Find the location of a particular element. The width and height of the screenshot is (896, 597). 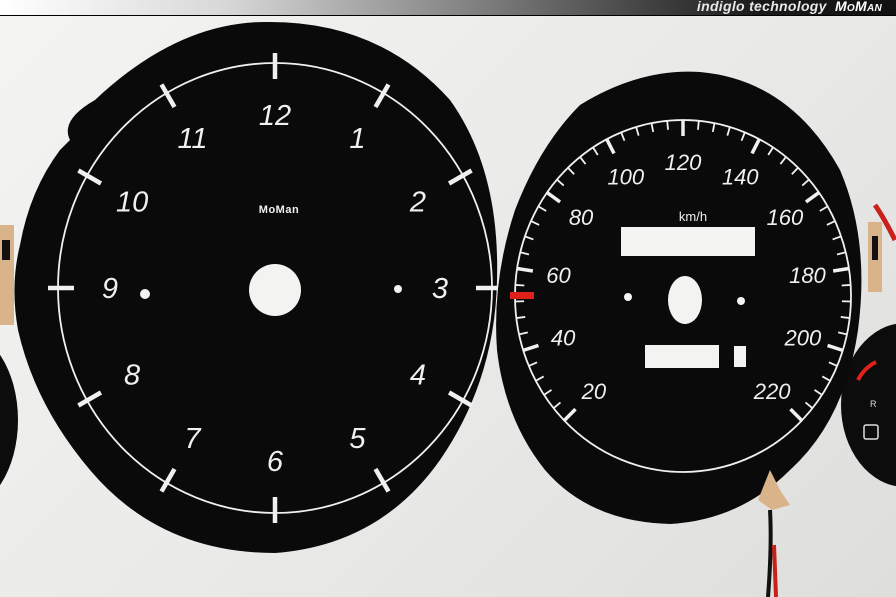

speedo-label: 160 is located at coordinates (785, 217).